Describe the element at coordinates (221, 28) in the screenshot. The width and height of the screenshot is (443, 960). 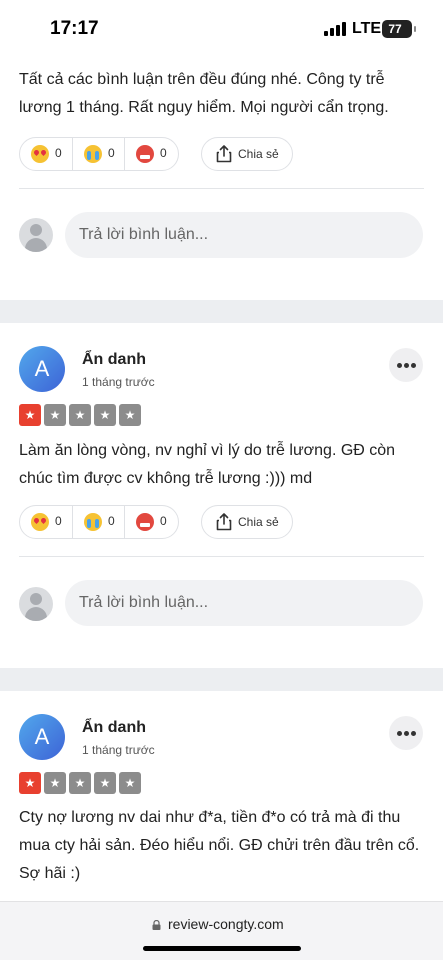
I see `status-bar: 17:17 LTE 77` at that location.